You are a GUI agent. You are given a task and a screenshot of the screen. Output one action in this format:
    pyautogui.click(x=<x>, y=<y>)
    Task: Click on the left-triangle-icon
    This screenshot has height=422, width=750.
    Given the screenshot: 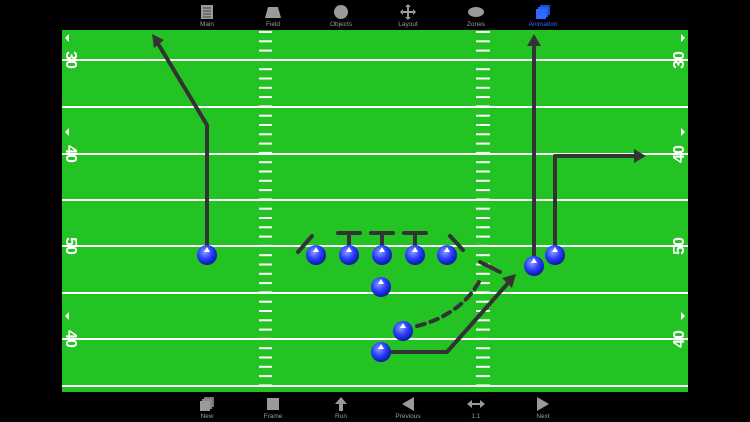 What is the action you would take?
    pyautogui.click(x=408, y=404)
    